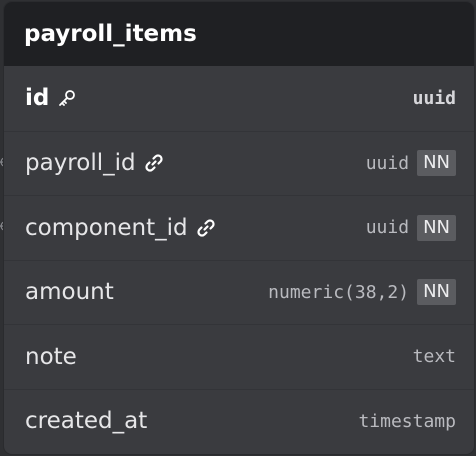 The image size is (476, 456). Describe the element at coordinates (94, 163) in the screenshot. I see `column-name: payroll_id` at that location.